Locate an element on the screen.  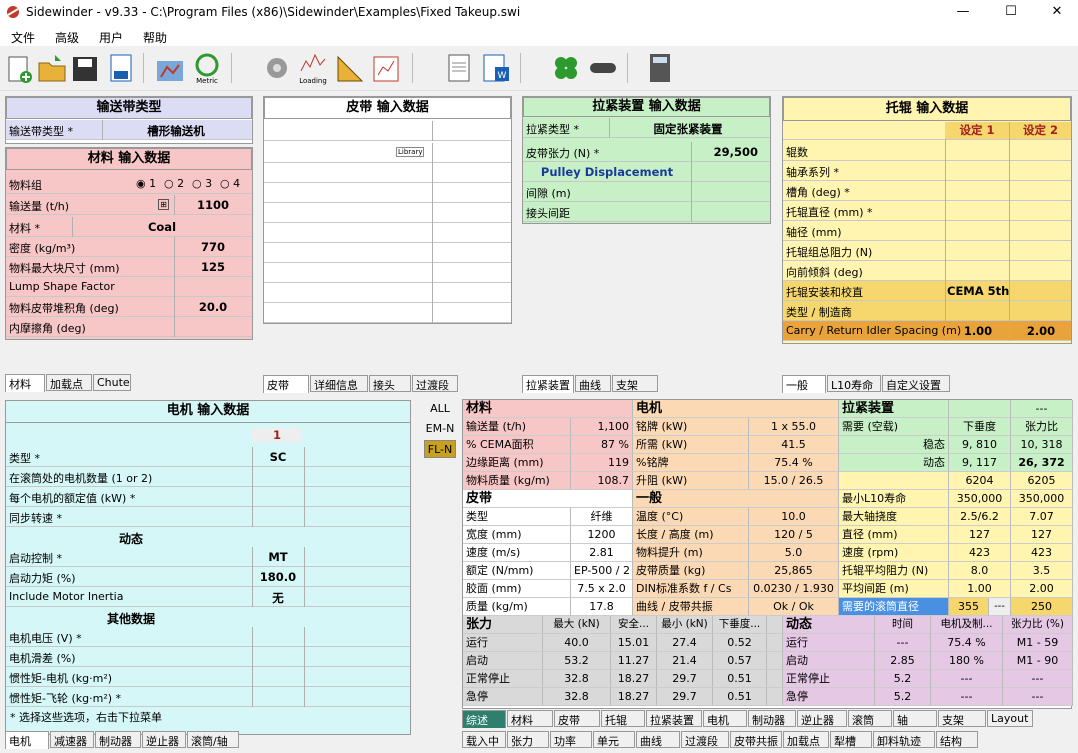
word-export-icon: W is located at coordinates (496, 68).